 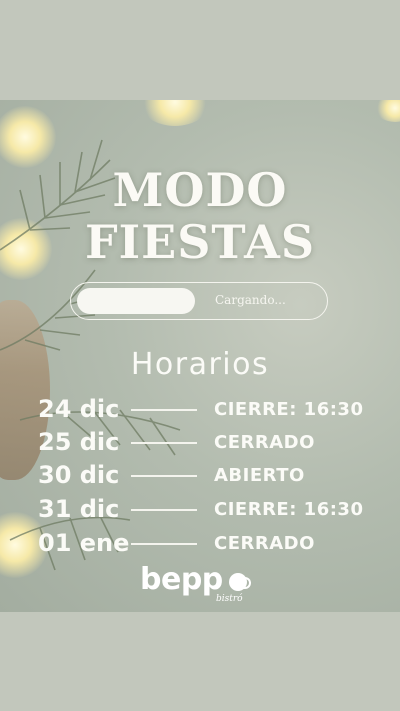 What do you see at coordinates (229, 599) in the screenshot?
I see `logo-subtitle: bistró` at bounding box center [229, 599].